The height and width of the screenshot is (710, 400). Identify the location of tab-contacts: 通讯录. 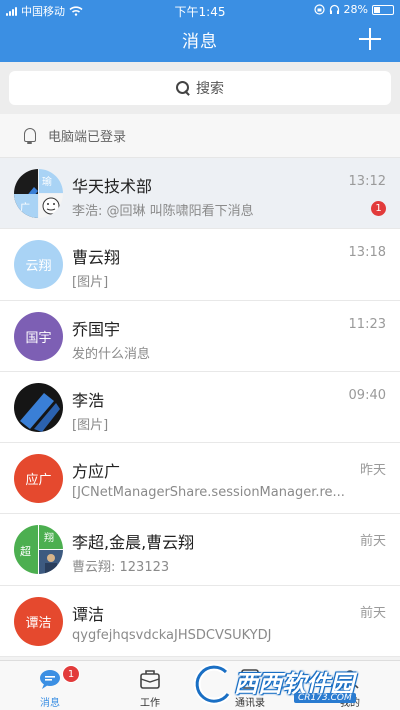
(250, 685).